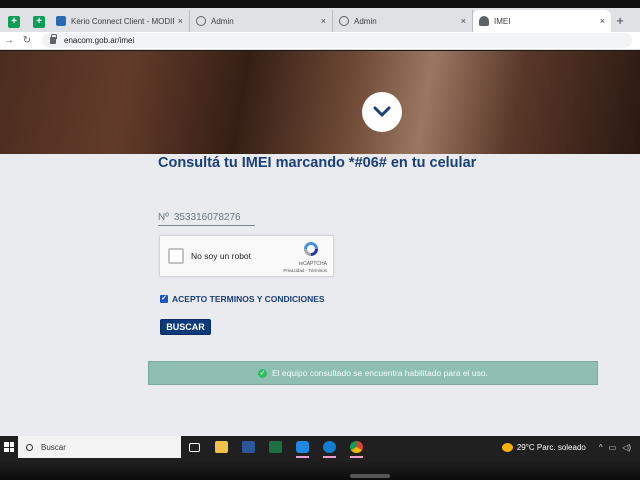 The width and height of the screenshot is (640, 480). Describe the element at coordinates (320, 4) in the screenshot. I see `monitor-bezel-top` at that location.